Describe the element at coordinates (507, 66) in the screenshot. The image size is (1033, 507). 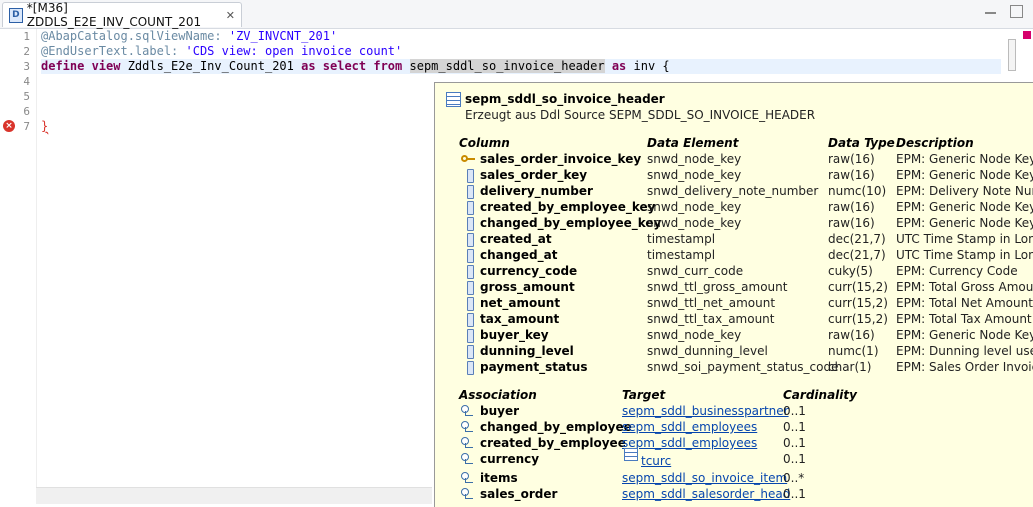
I see `hovered-identifier: sepm_sddl_so_invoice_header` at that location.